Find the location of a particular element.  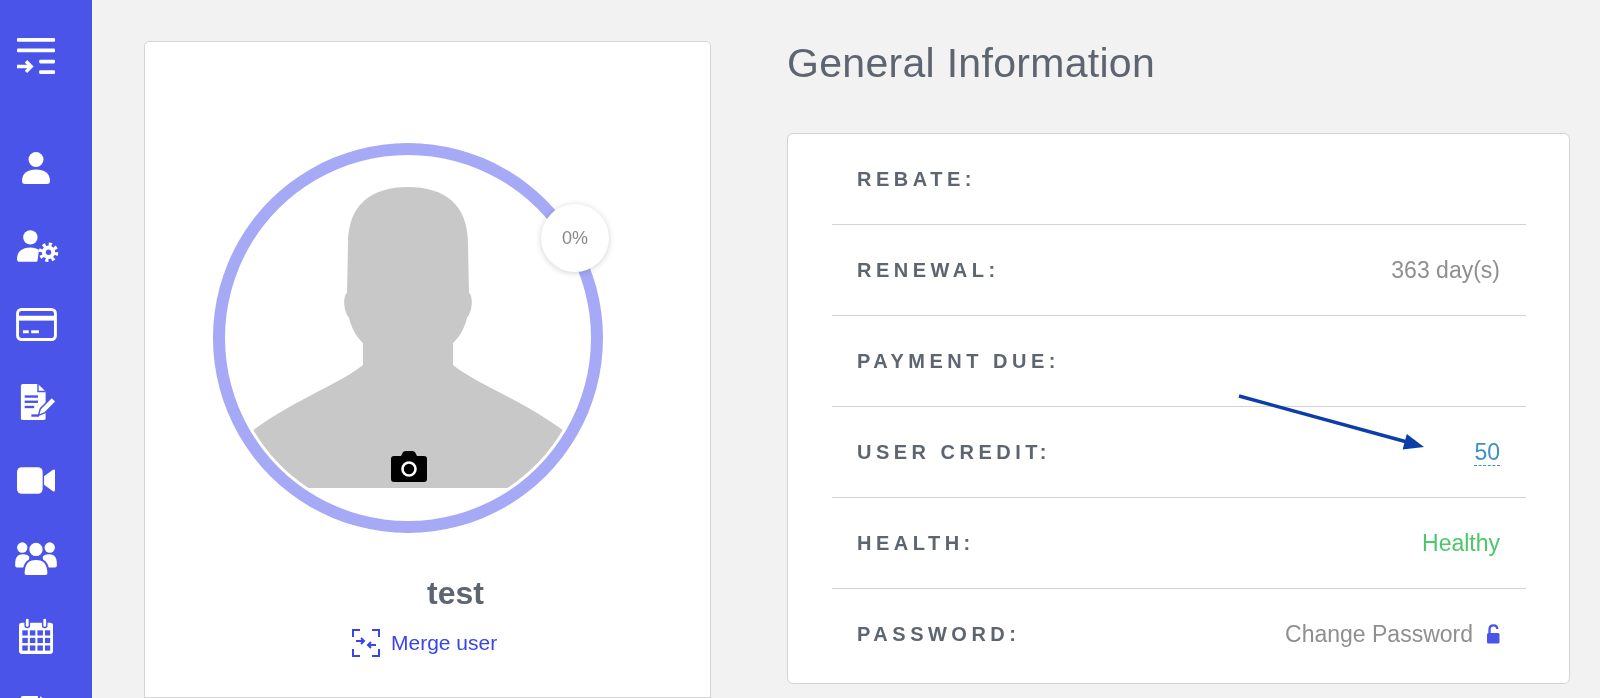

unlock-icon is located at coordinates (1493, 634).